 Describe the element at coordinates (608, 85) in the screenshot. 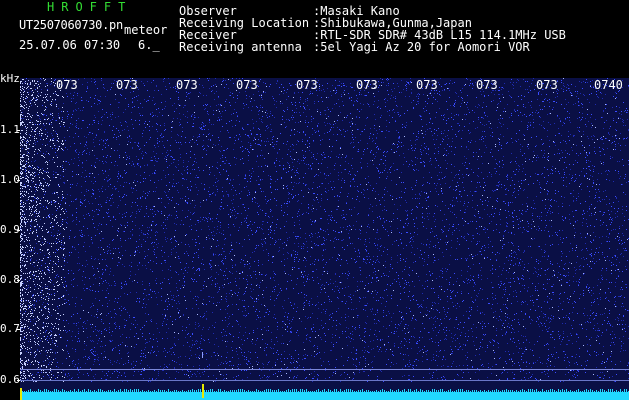

I see `time-label: 0740` at that location.